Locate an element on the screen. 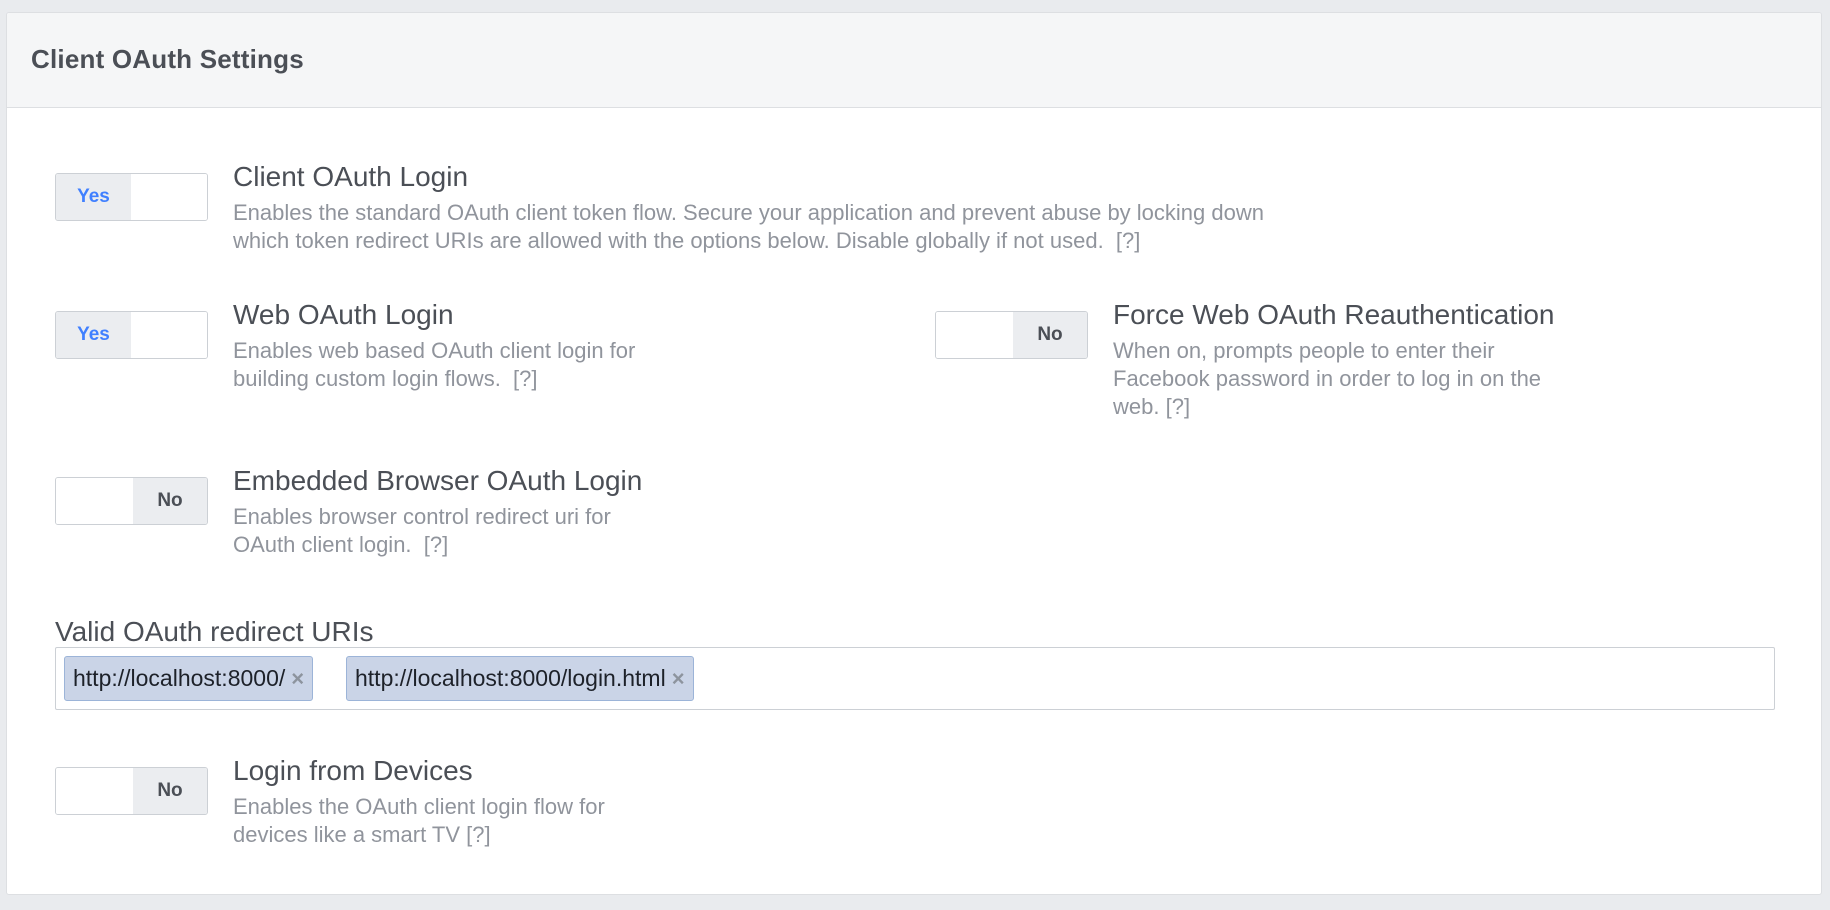  force-web-reauth-toggle: No is located at coordinates (1011, 335).